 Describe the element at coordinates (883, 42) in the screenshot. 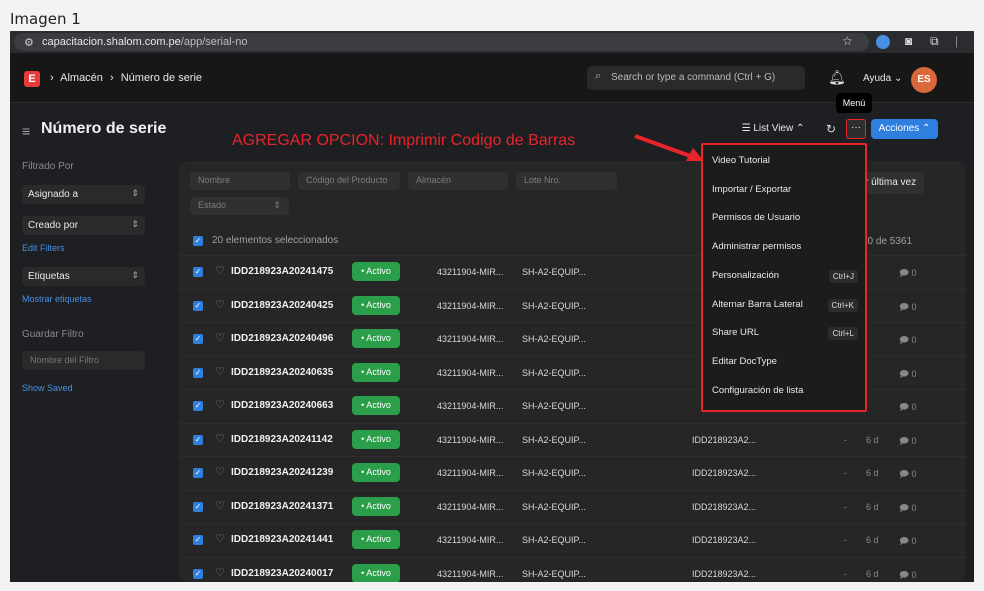

I see `extension-icon` at that location.